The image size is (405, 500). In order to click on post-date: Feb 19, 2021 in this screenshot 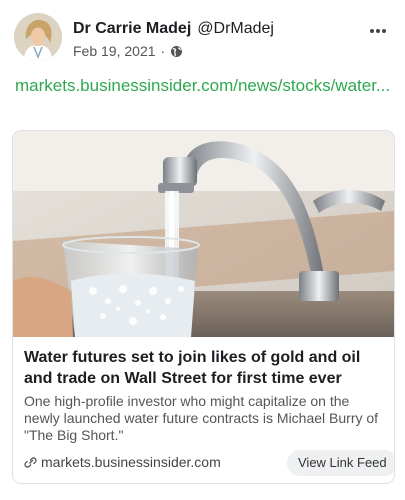, I will do `click(114, 51)`.